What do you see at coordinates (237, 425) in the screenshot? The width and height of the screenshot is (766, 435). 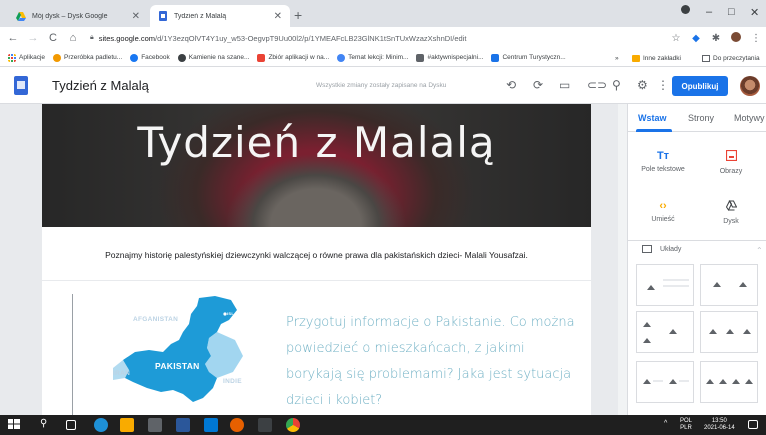 I see `firefox-icon` at bounding box center [237, 425].